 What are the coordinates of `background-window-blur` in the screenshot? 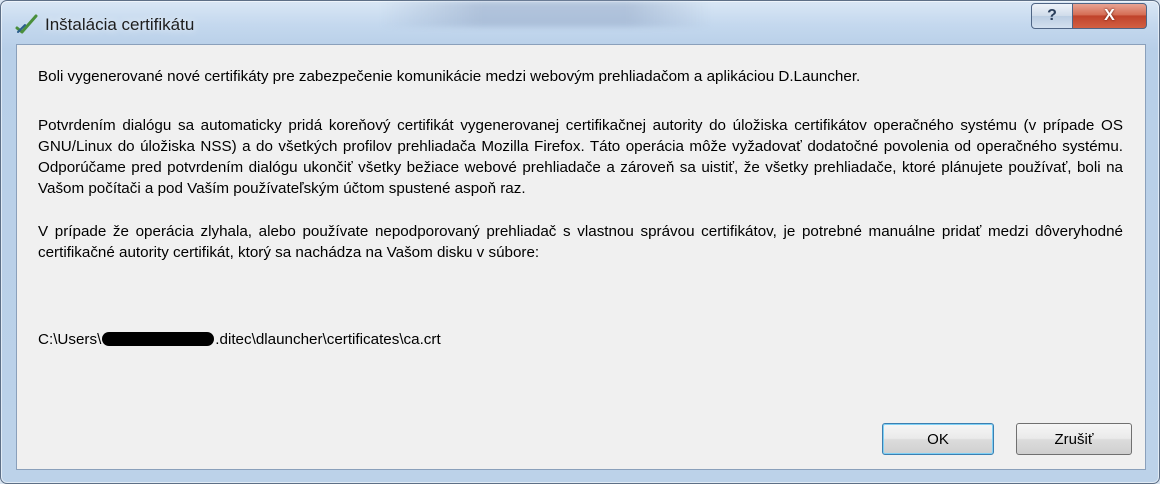 It's located at (546, 14).